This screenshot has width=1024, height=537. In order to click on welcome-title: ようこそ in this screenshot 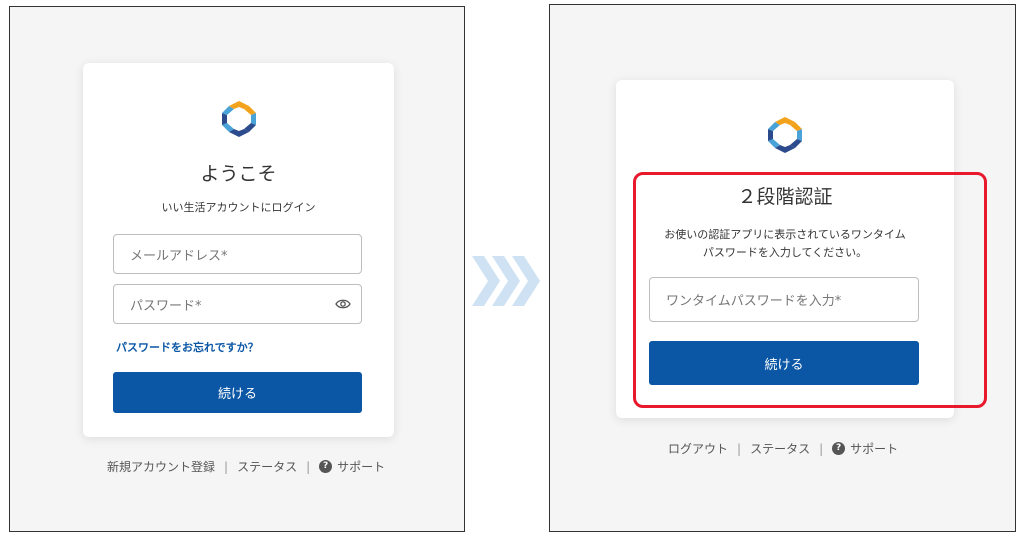, I will do `click(238, 174)`.